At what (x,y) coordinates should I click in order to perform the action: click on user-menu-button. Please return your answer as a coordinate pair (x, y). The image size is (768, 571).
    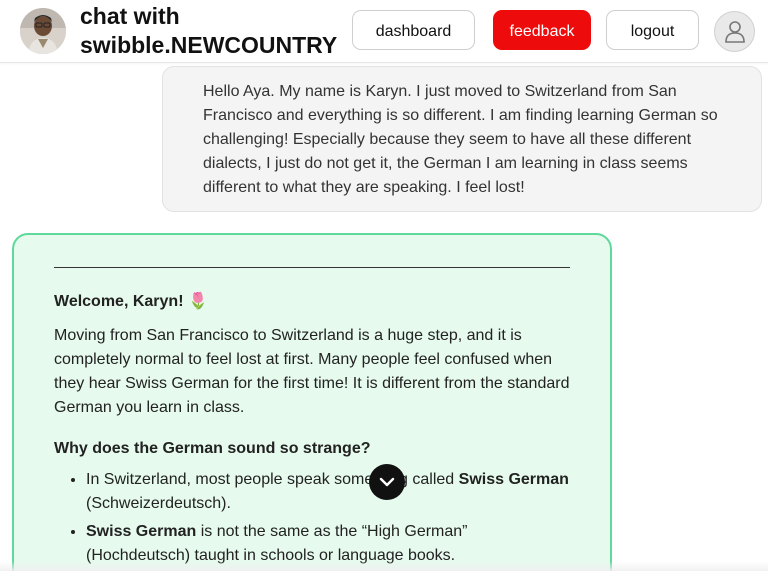
    Looking at the image, I should click on (734, 31).